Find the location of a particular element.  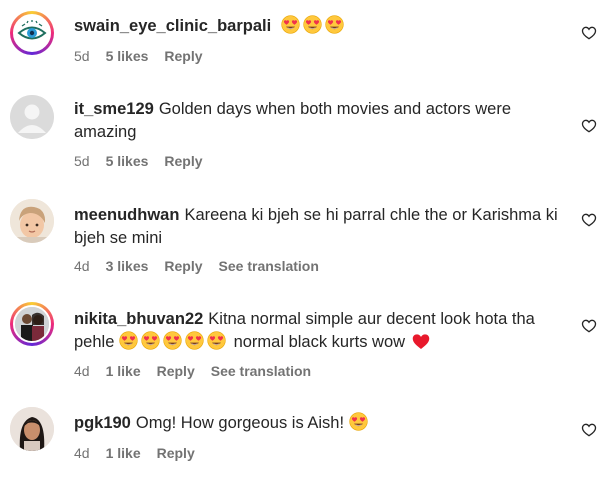

comment-username: pgk190 is located at coordinates (102, 423).